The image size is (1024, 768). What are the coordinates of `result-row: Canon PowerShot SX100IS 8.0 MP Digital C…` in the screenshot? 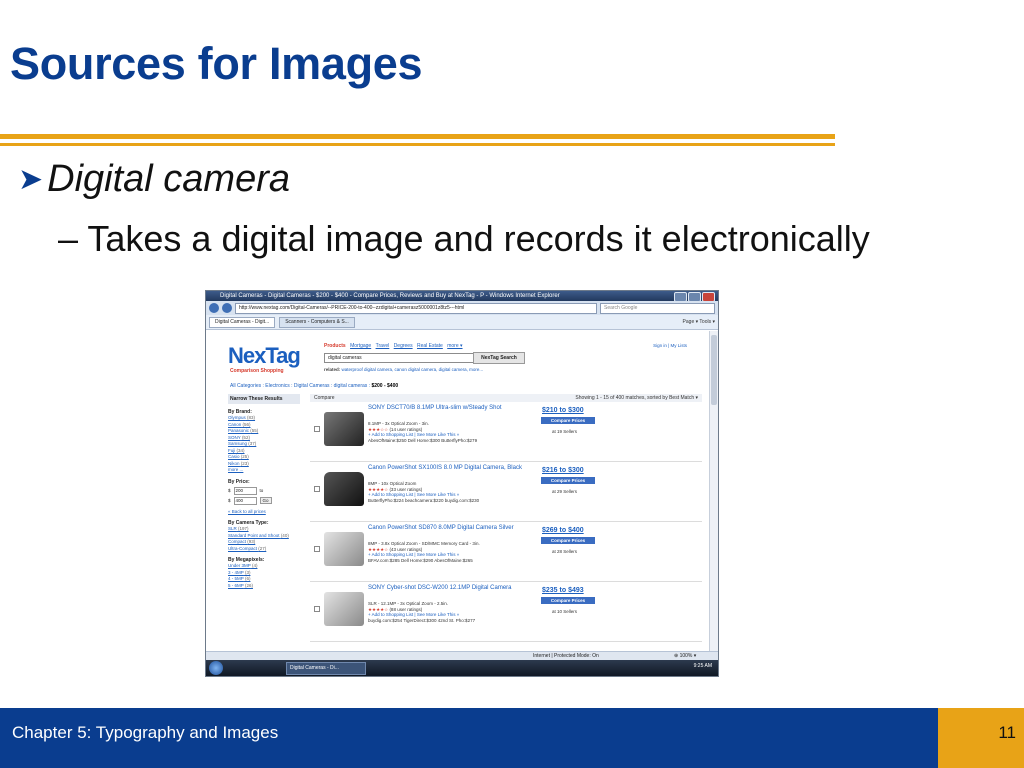 It's located at (506, 492).